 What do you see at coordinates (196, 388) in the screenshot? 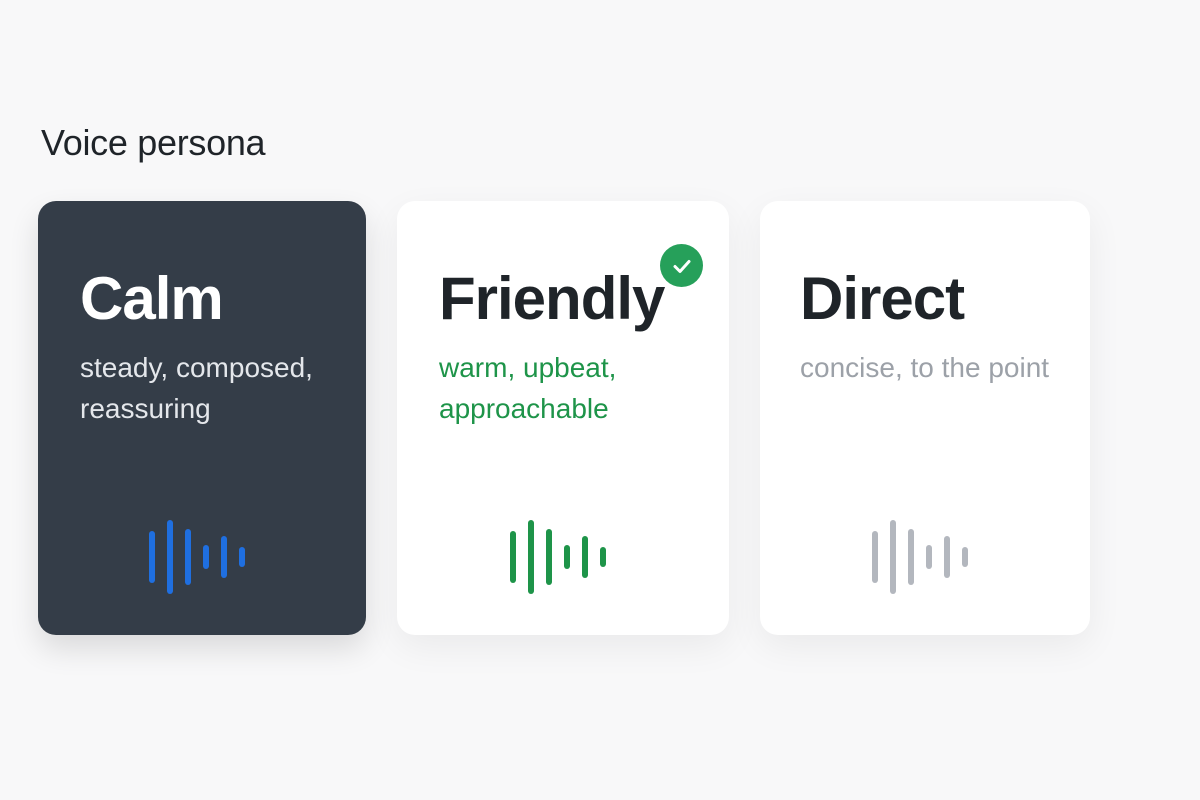
I see `persona-description: steady, composed, reassuring` at bounding box center [196, 388].